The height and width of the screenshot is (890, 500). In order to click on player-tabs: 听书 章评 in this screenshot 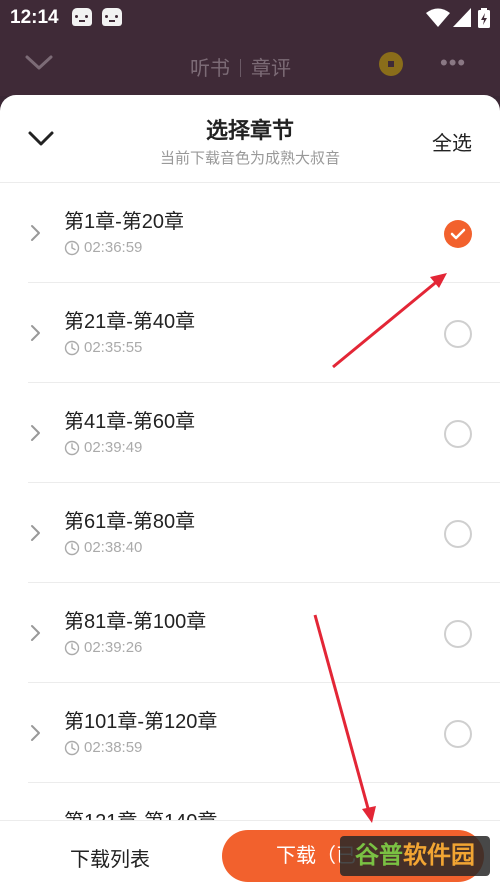, I will do `click(240, 66)`.